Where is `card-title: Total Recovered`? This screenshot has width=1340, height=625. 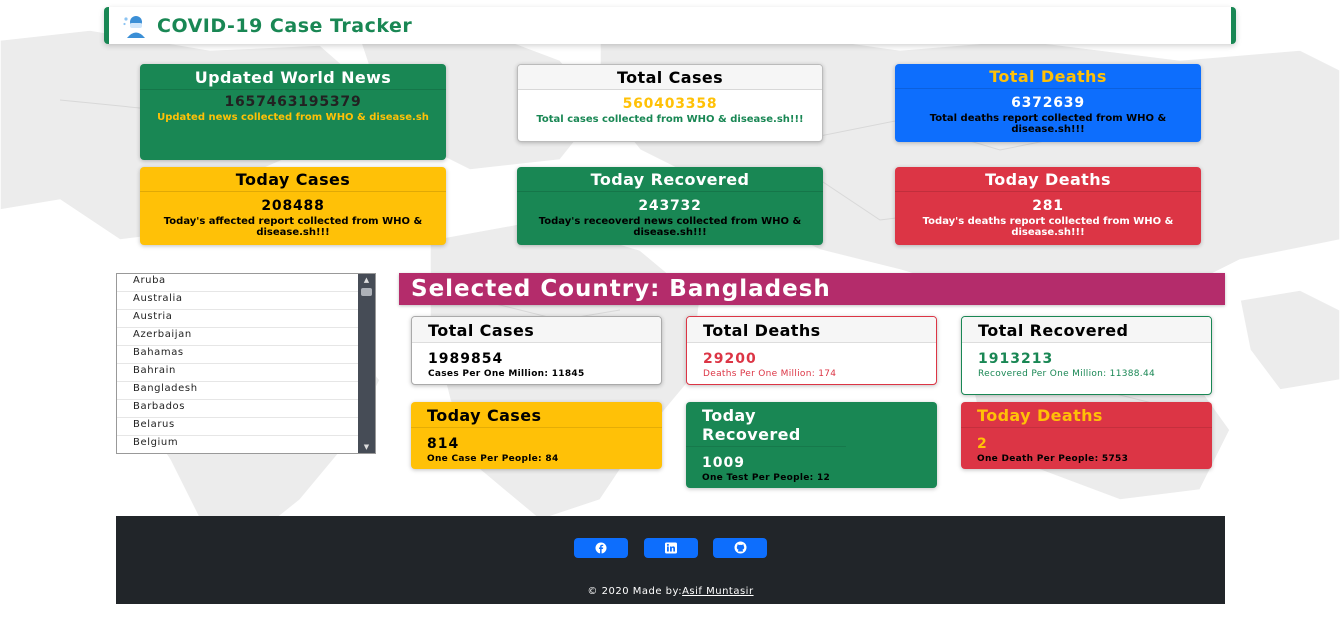 card-title: Total Recovered is located at coordinates (1086, 330).